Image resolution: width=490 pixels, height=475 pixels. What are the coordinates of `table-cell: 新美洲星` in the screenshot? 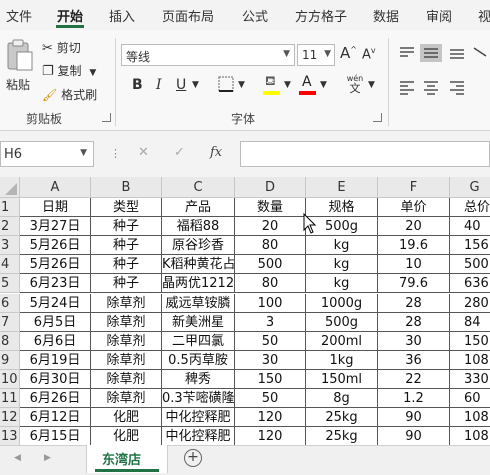 It's located at (198, 322).